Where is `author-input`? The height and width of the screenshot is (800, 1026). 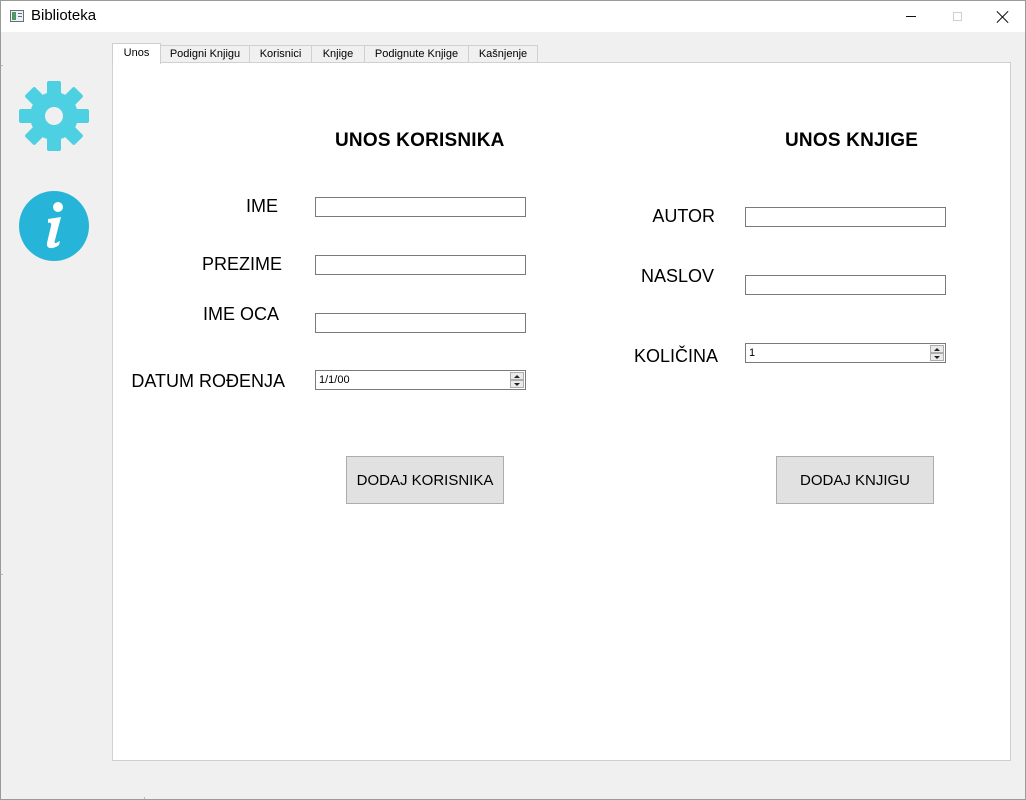
author-input is located at coordinates (845, 217).